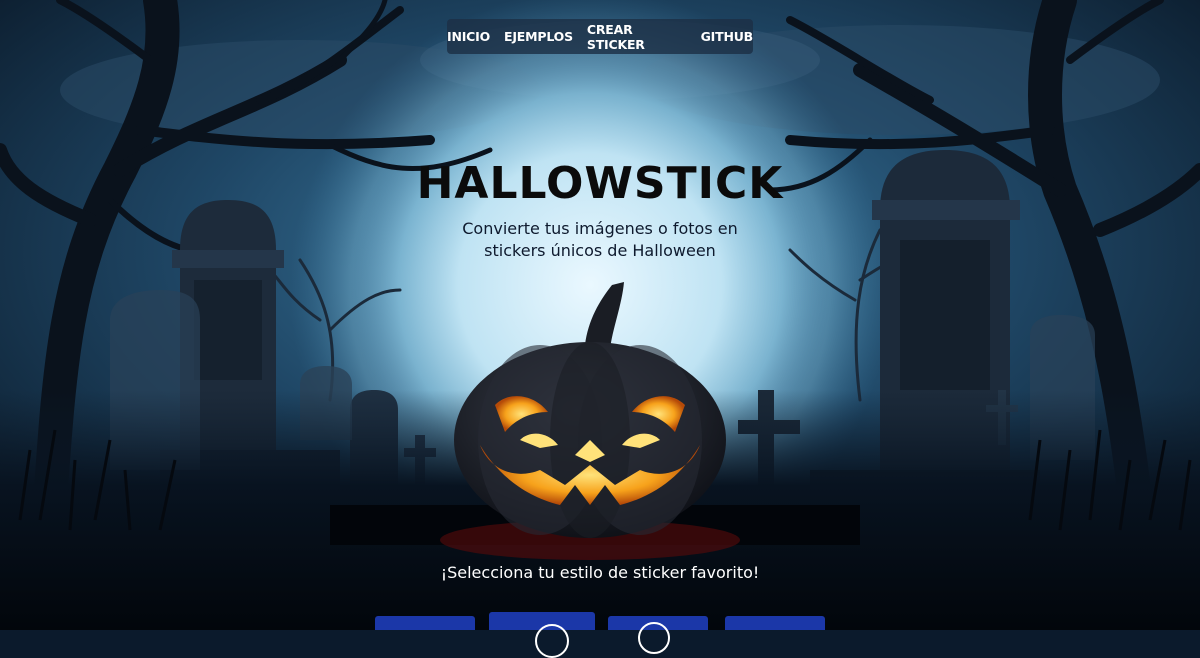 The height and width of the screenshot is (658, 1200). I want to click on nav-link-github: GITHUB, so click(727, 36).